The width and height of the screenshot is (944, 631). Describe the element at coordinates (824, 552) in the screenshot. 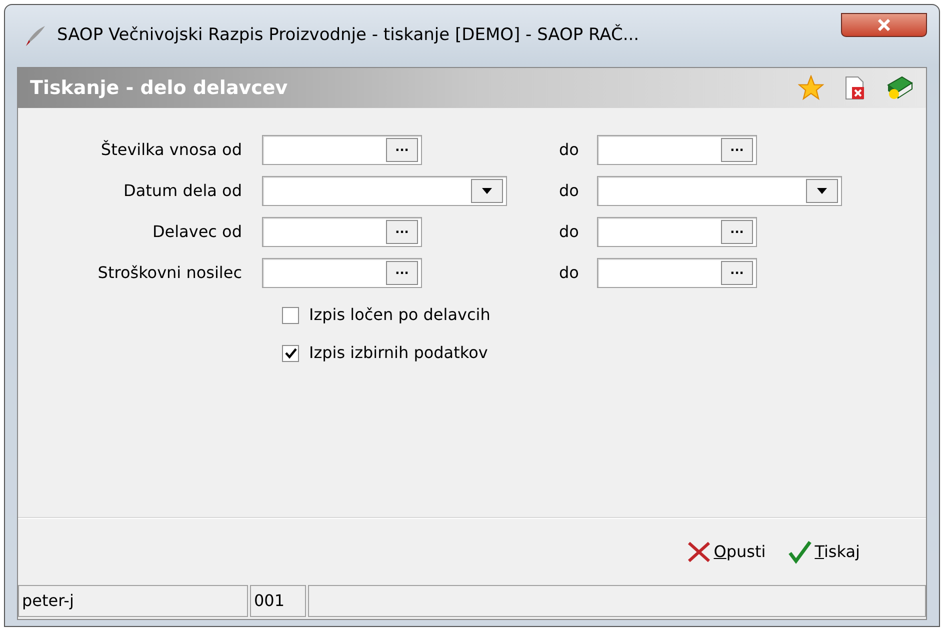

I see `print-button: Tiskaj` at that location.